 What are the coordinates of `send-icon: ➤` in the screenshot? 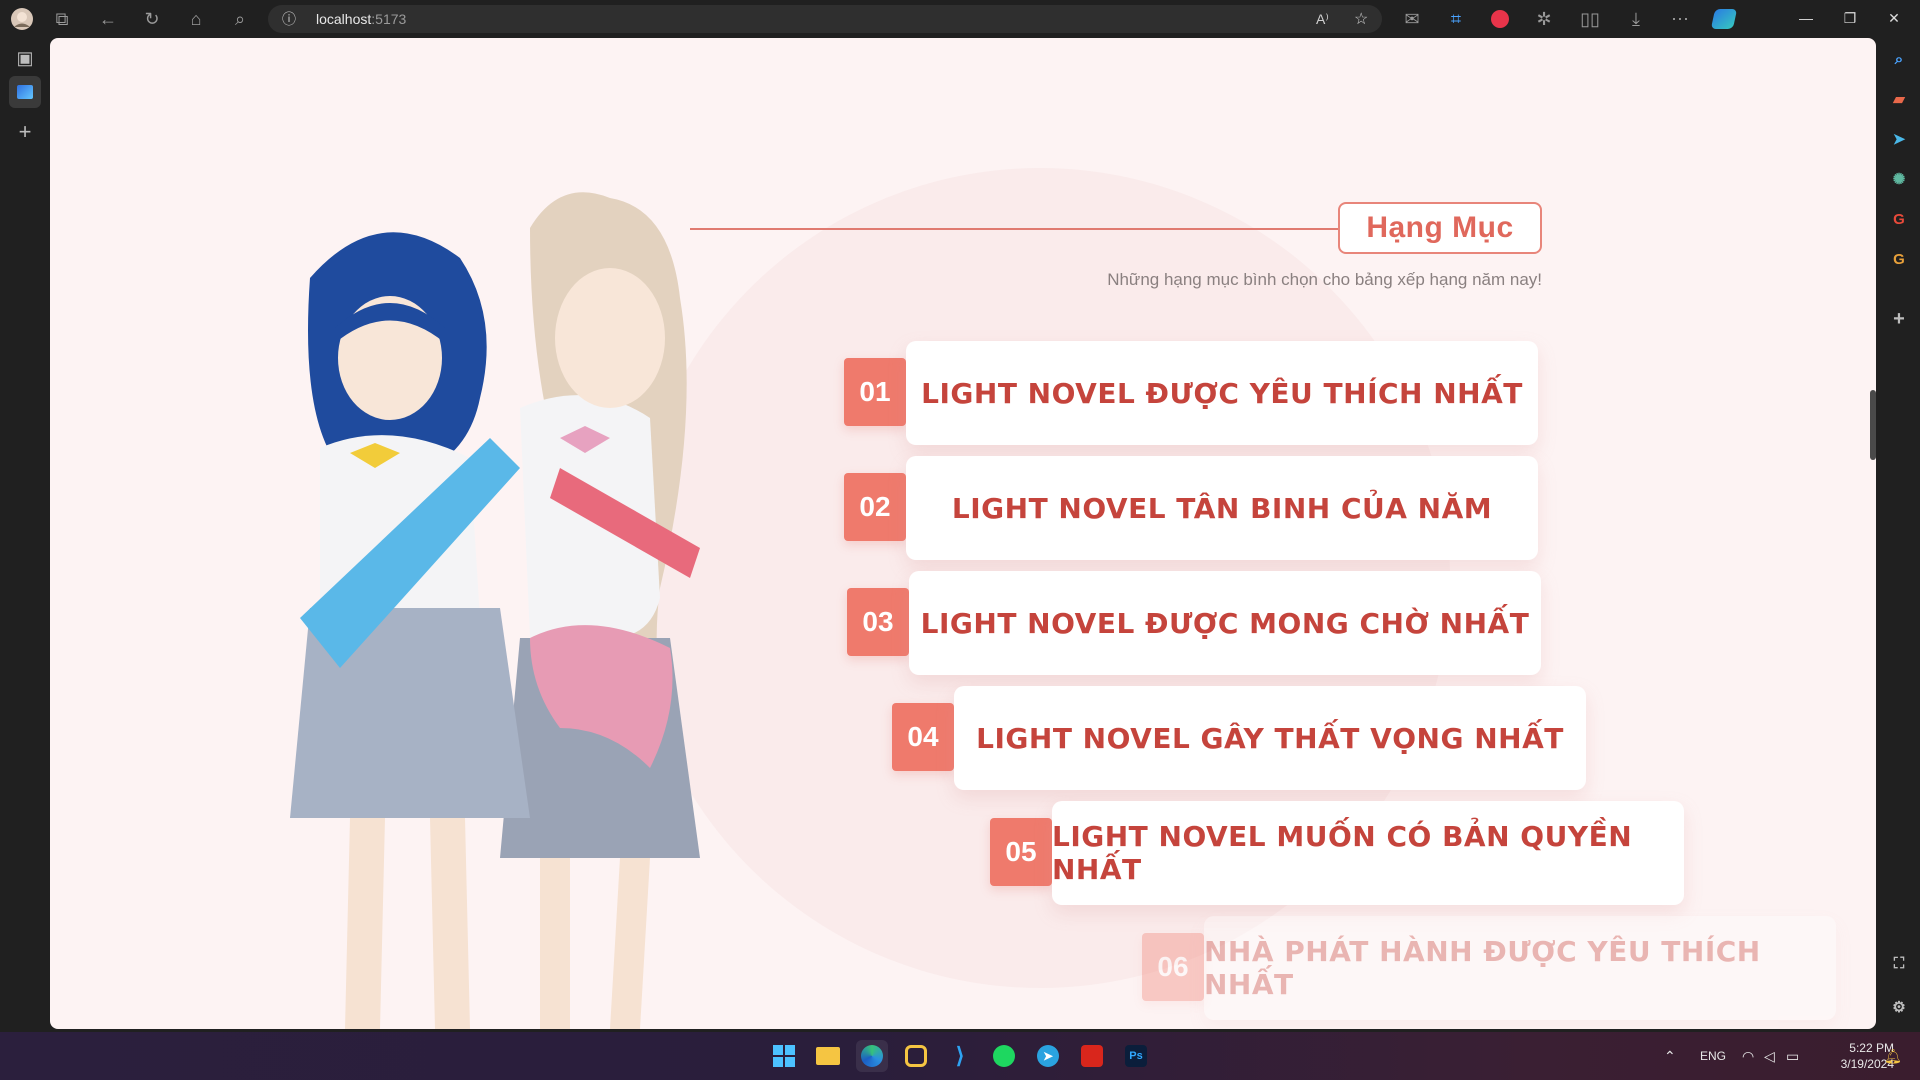 It's located at (1899, 139).